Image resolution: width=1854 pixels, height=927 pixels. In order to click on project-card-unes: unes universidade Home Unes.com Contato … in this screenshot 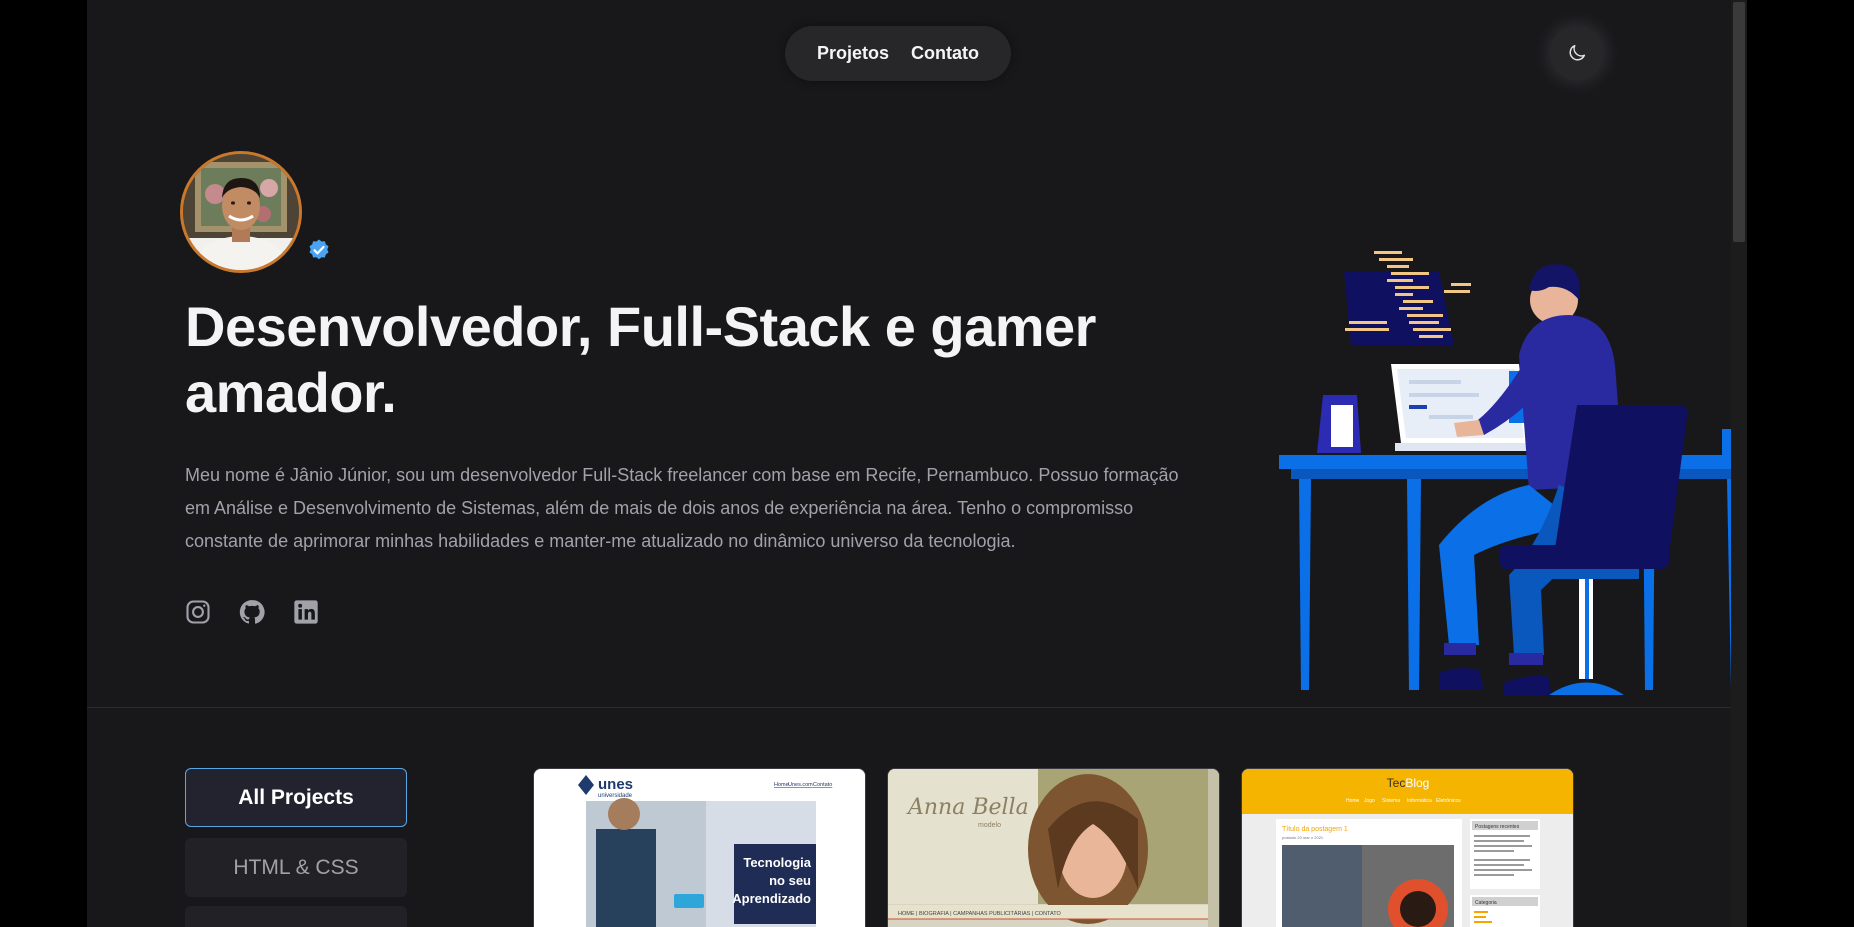, I will do `click(699, 847)`.